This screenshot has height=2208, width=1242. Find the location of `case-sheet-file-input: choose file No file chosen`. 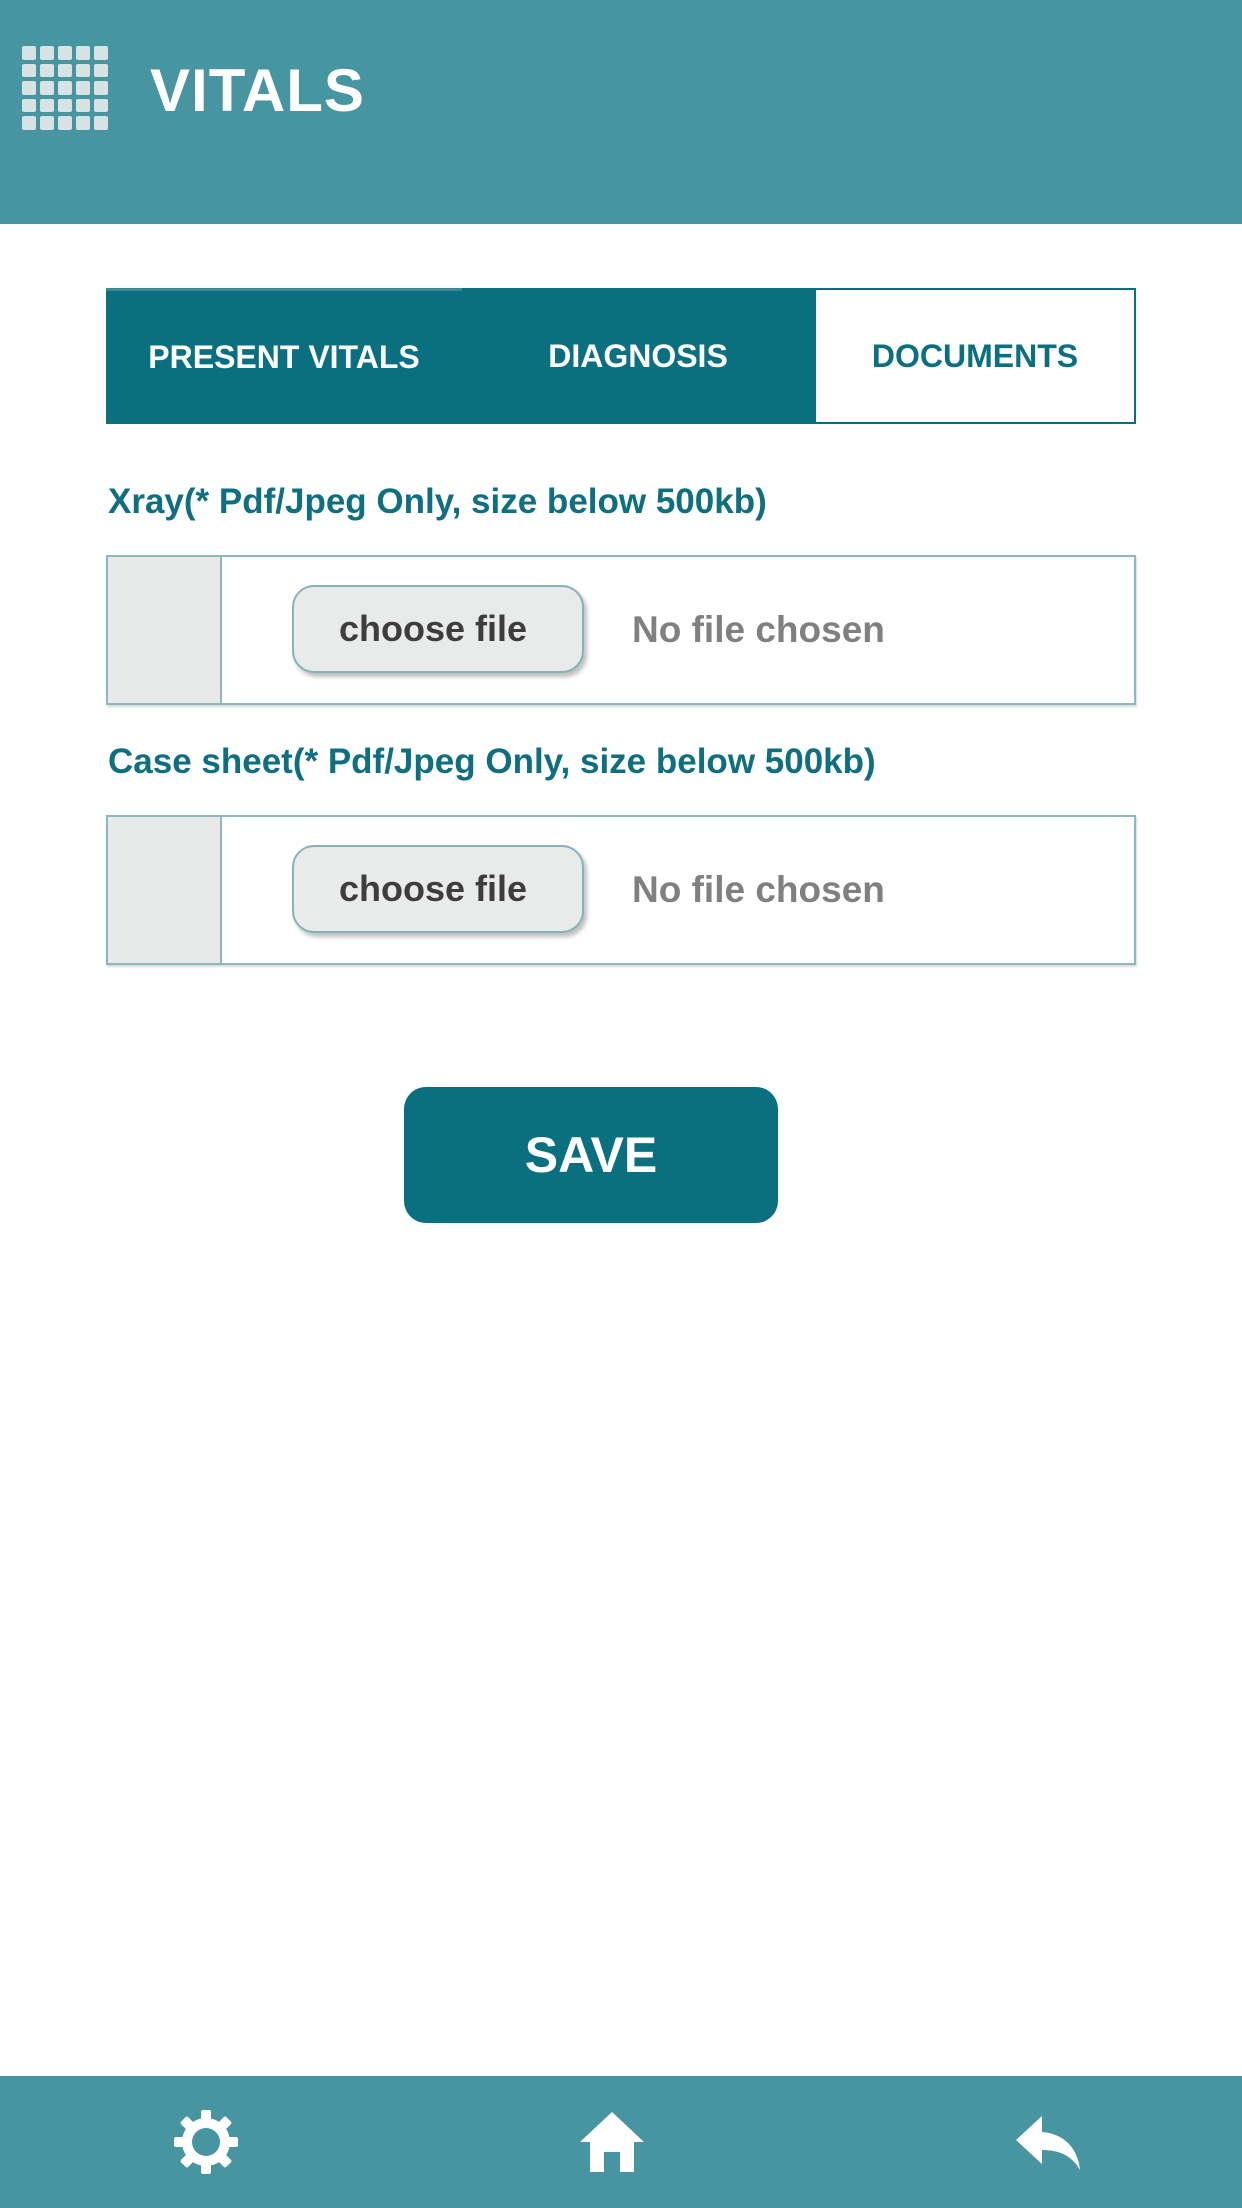

case-sheet-file-input: choose file No file chosen is located at coordinates (621, 890).